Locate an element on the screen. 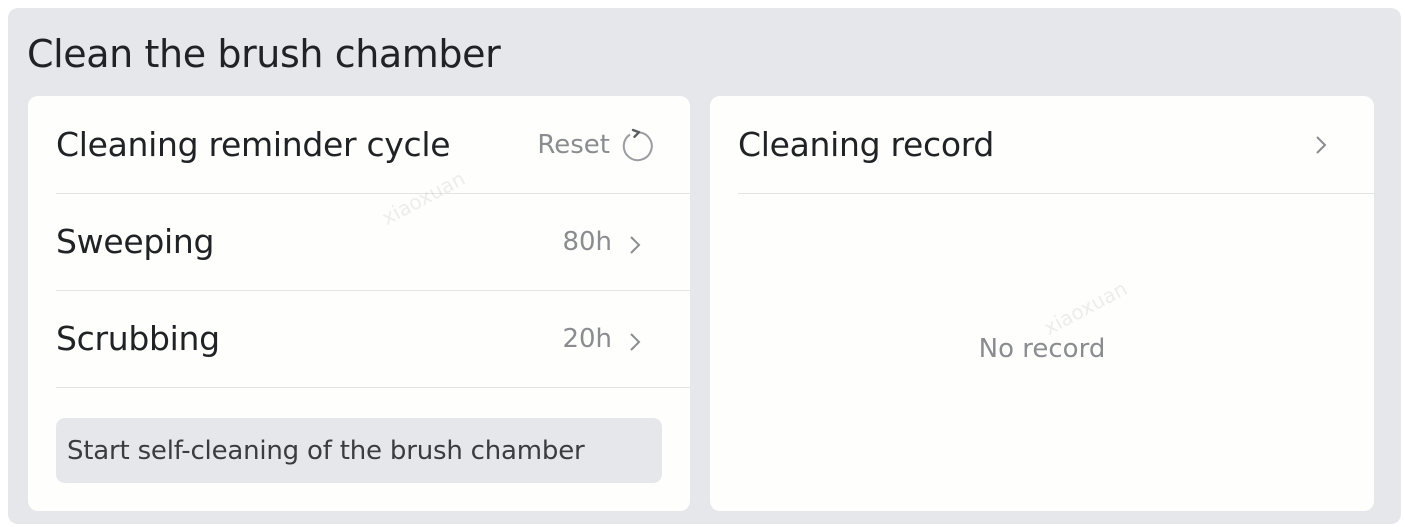 Image resolution: width=1405 pixels, height=527 pixels. no-record-text: No record is located at coordinates (1042, 349).